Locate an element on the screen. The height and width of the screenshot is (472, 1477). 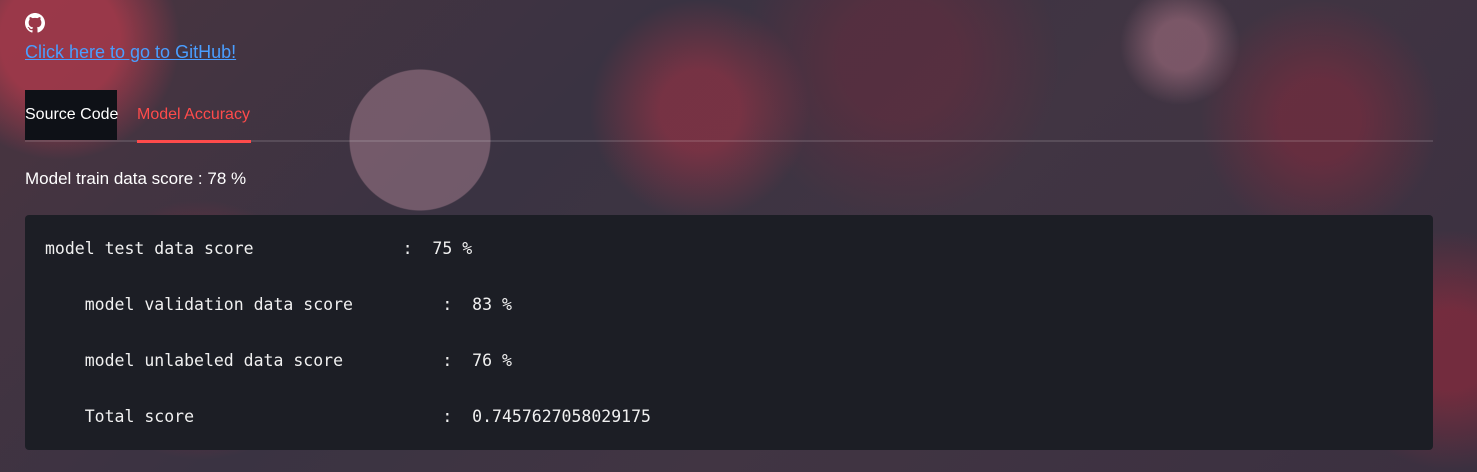
tab-model-accuracy: Model Accuracy is located at coordinates (193, 115).